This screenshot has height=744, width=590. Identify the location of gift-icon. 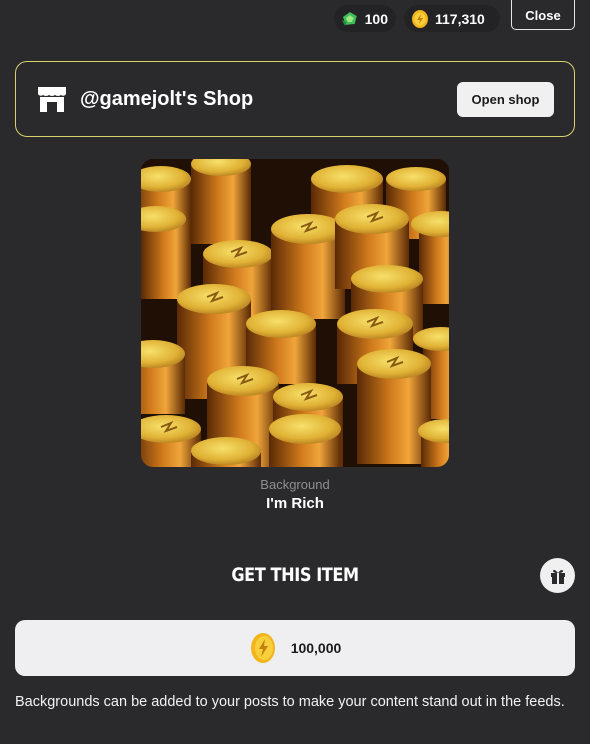
(557, 576).